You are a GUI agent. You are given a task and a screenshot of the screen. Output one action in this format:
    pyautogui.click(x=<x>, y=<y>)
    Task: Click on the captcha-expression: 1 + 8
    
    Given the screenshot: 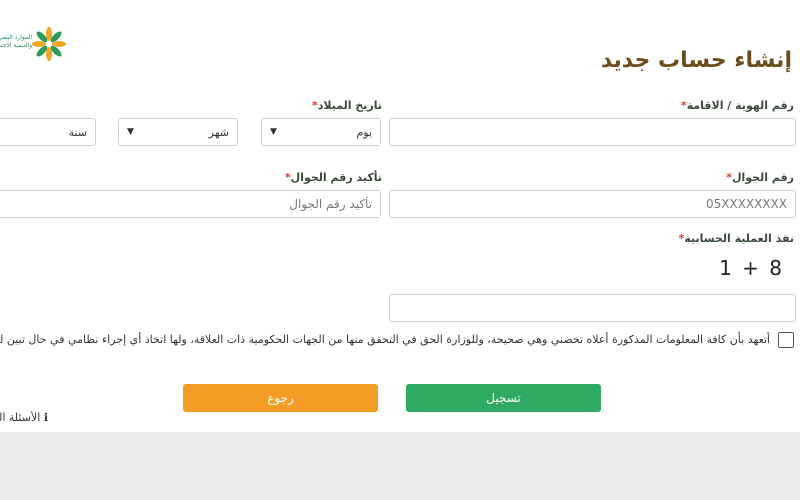 What is the action you would take?
    pyautogui.click(x=751, y=268)
    